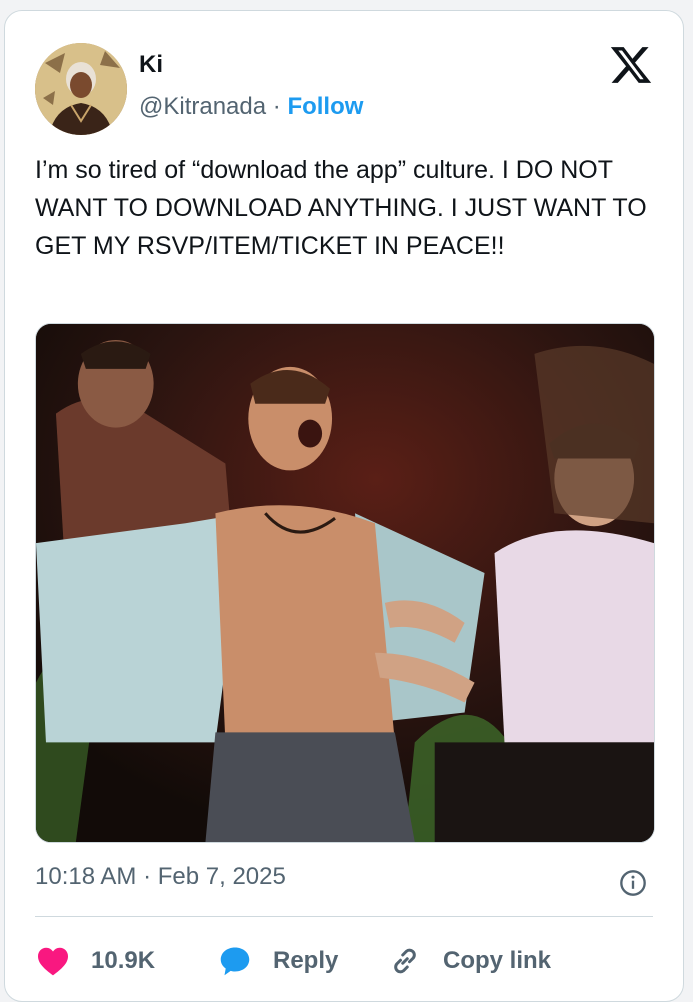  What do you see at coordinates (235, 961) in the screenshot?
I see `speech-bubble-icon` at bounding box center [235, 961].